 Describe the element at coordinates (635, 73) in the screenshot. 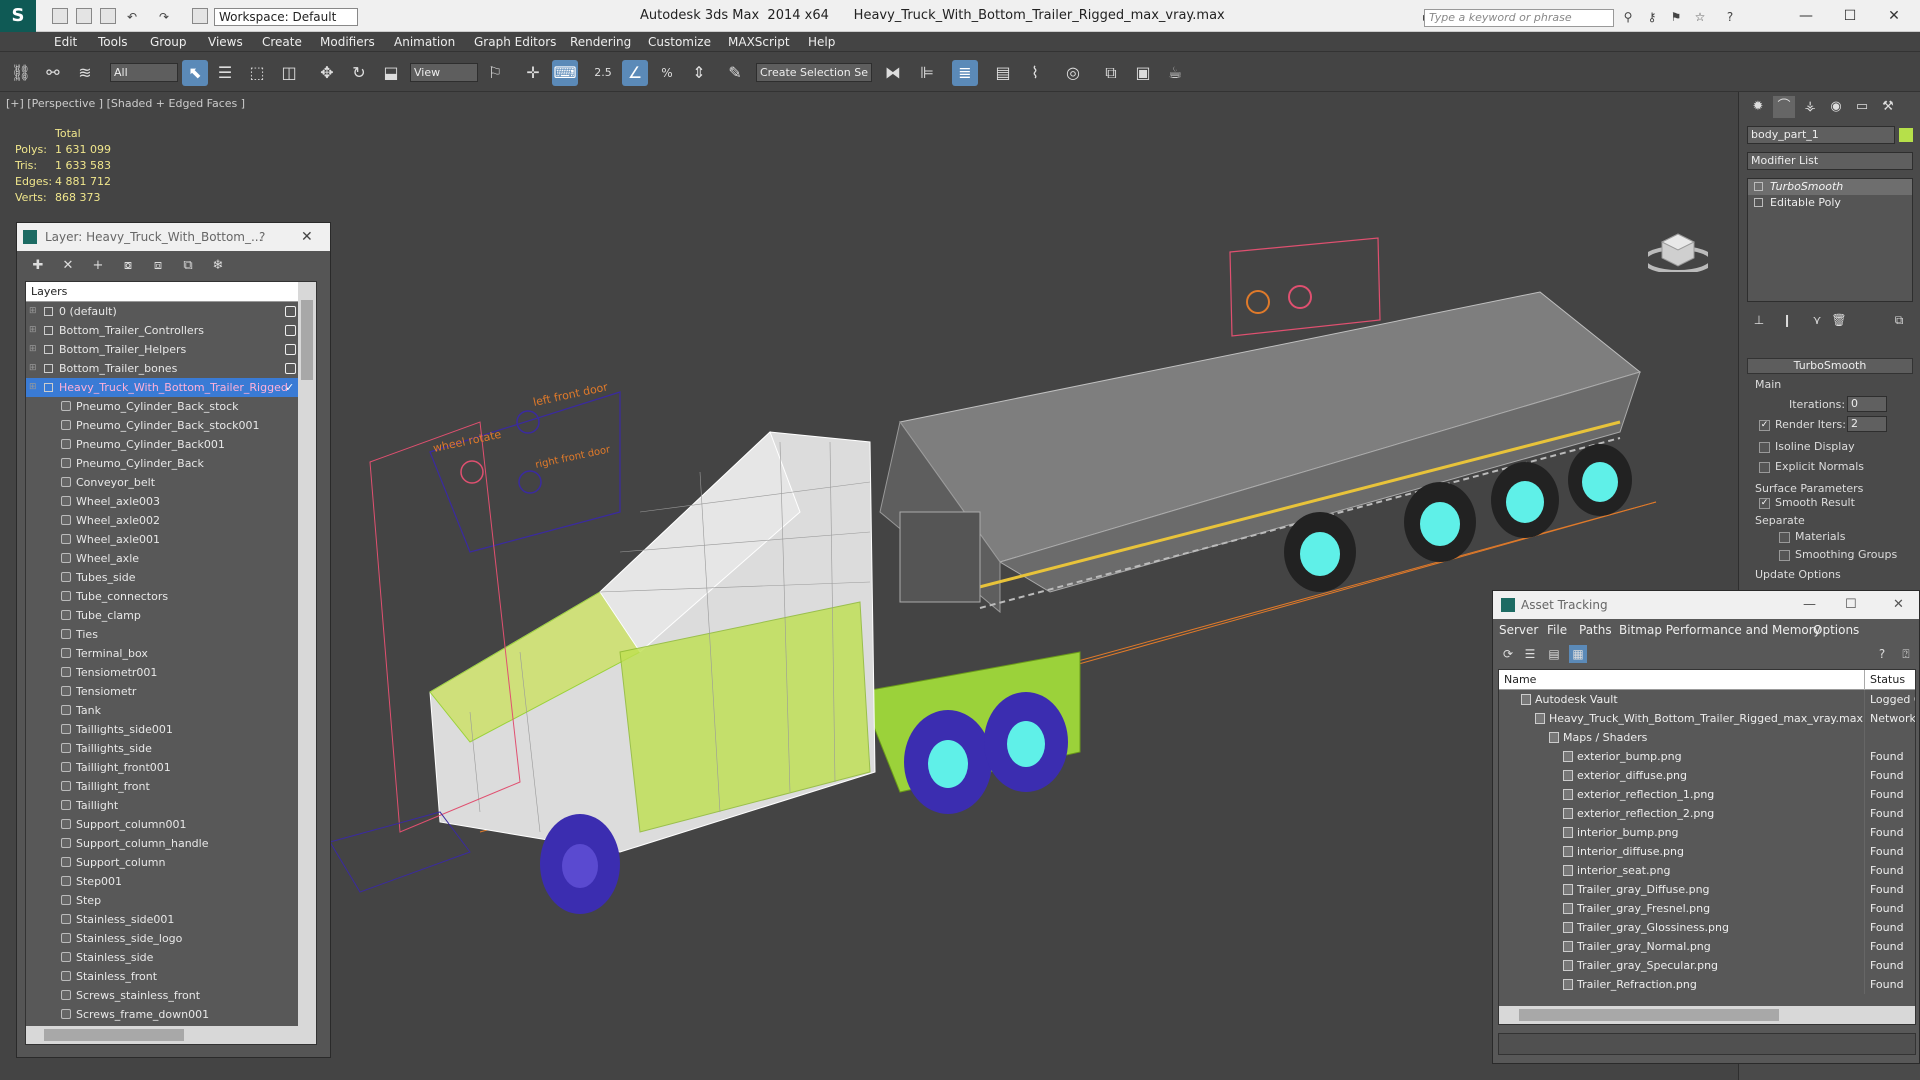

I see `angle-snap-icon: ∠` at that location.